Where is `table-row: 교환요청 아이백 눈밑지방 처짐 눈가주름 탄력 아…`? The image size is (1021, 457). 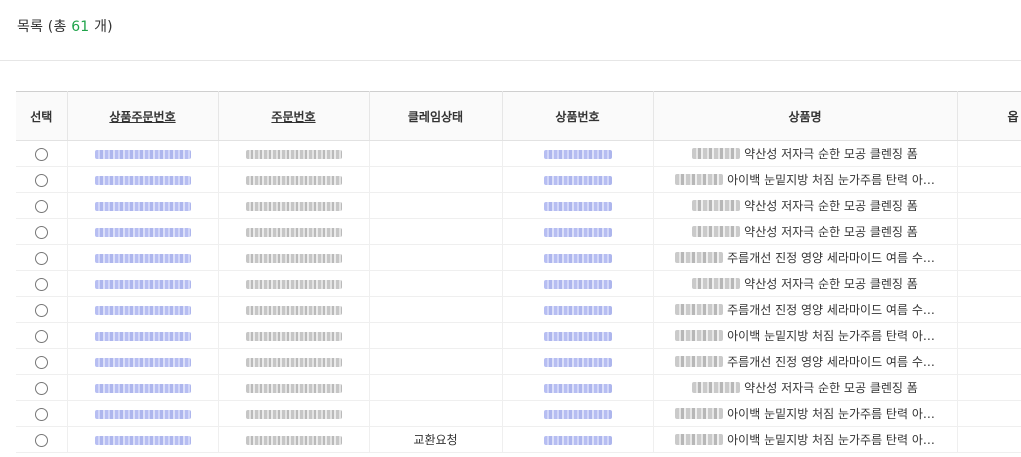 table-row: 교환요청 아이백 눈밑지방 처짐 눈가주름 탄력 아… is located at coordinates (518, 439).